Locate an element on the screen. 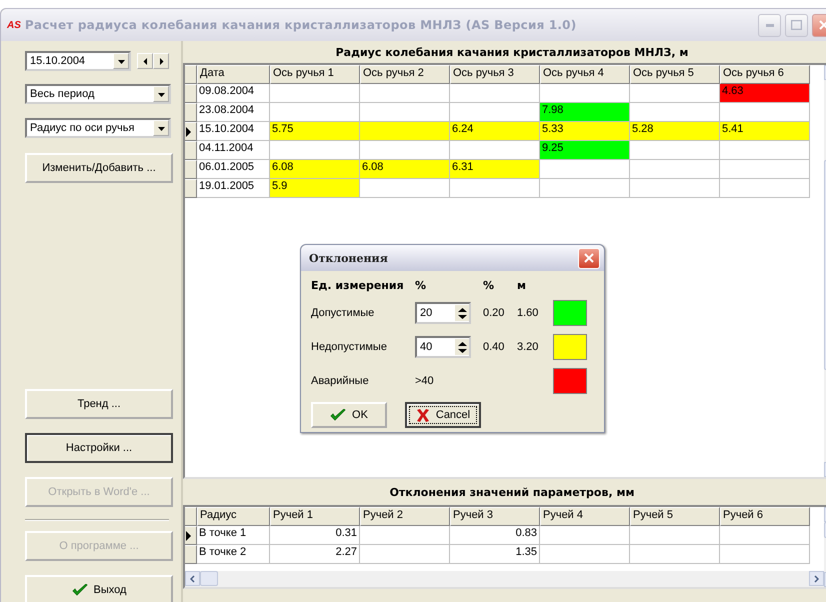 The width and height of the screenshot is (826, 602). caret-right-icon is located at coordinates (161, 61).